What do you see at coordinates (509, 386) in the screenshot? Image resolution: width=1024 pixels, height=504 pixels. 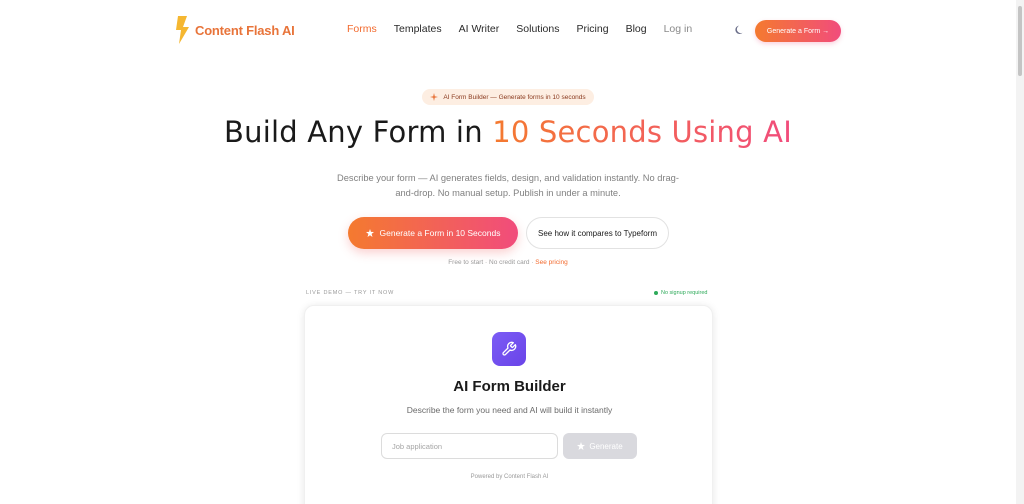 I see `card-title: AI Form Builder` at bounding box center [509, 386].